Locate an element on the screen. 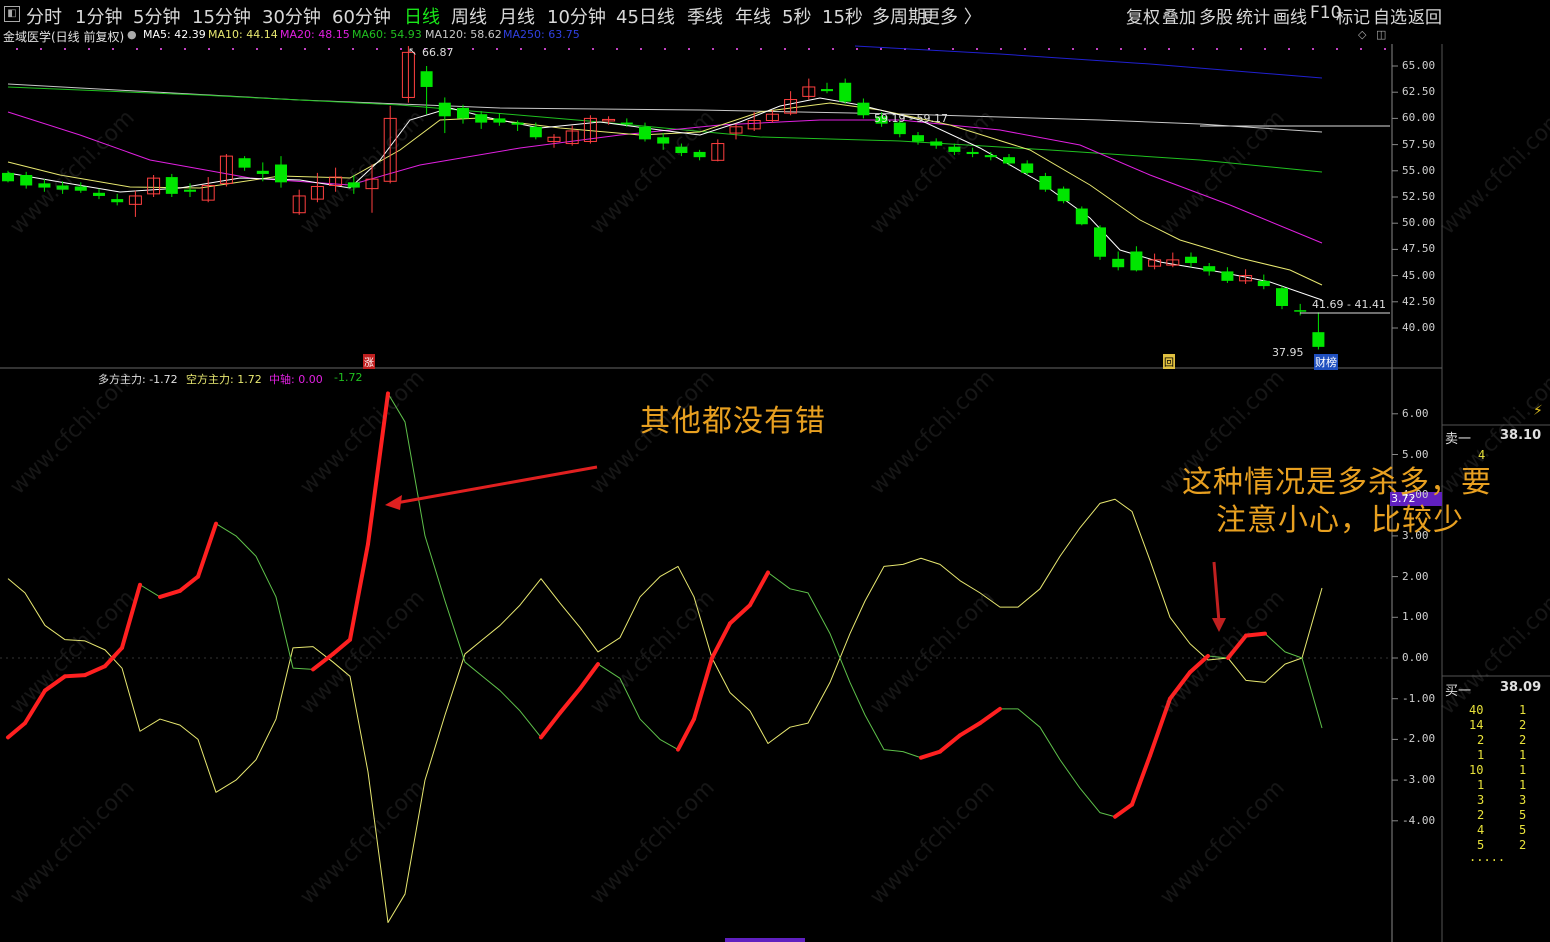  ob-qty-left: 1 is located at coordinates (1481, 755).